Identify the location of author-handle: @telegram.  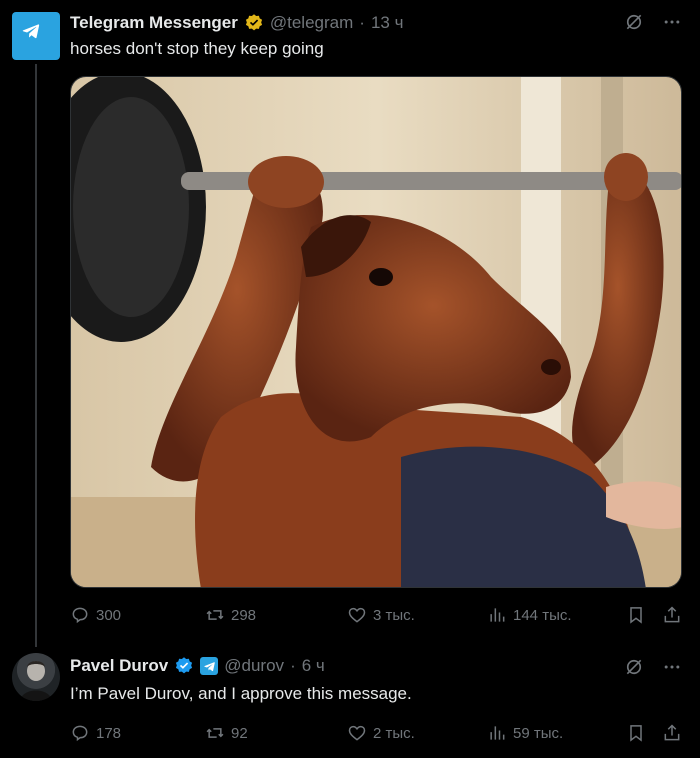
(311, 23).